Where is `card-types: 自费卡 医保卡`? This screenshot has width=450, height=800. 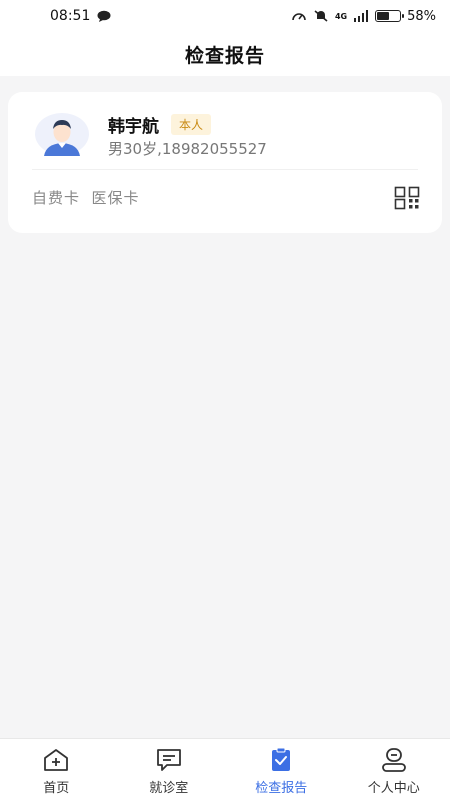 card-types: 自费卡 医保卡 is located at coordinates (86, 198).